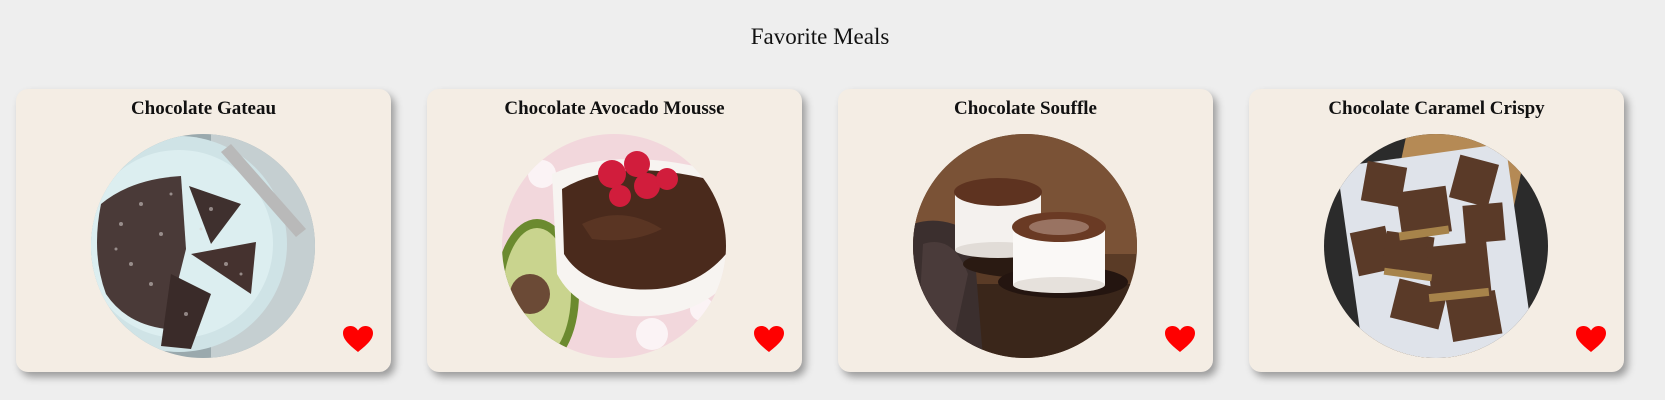 The image size is (1665, 400). I want to click on meal-title: Chocolate Gateau, so click(203, 108).